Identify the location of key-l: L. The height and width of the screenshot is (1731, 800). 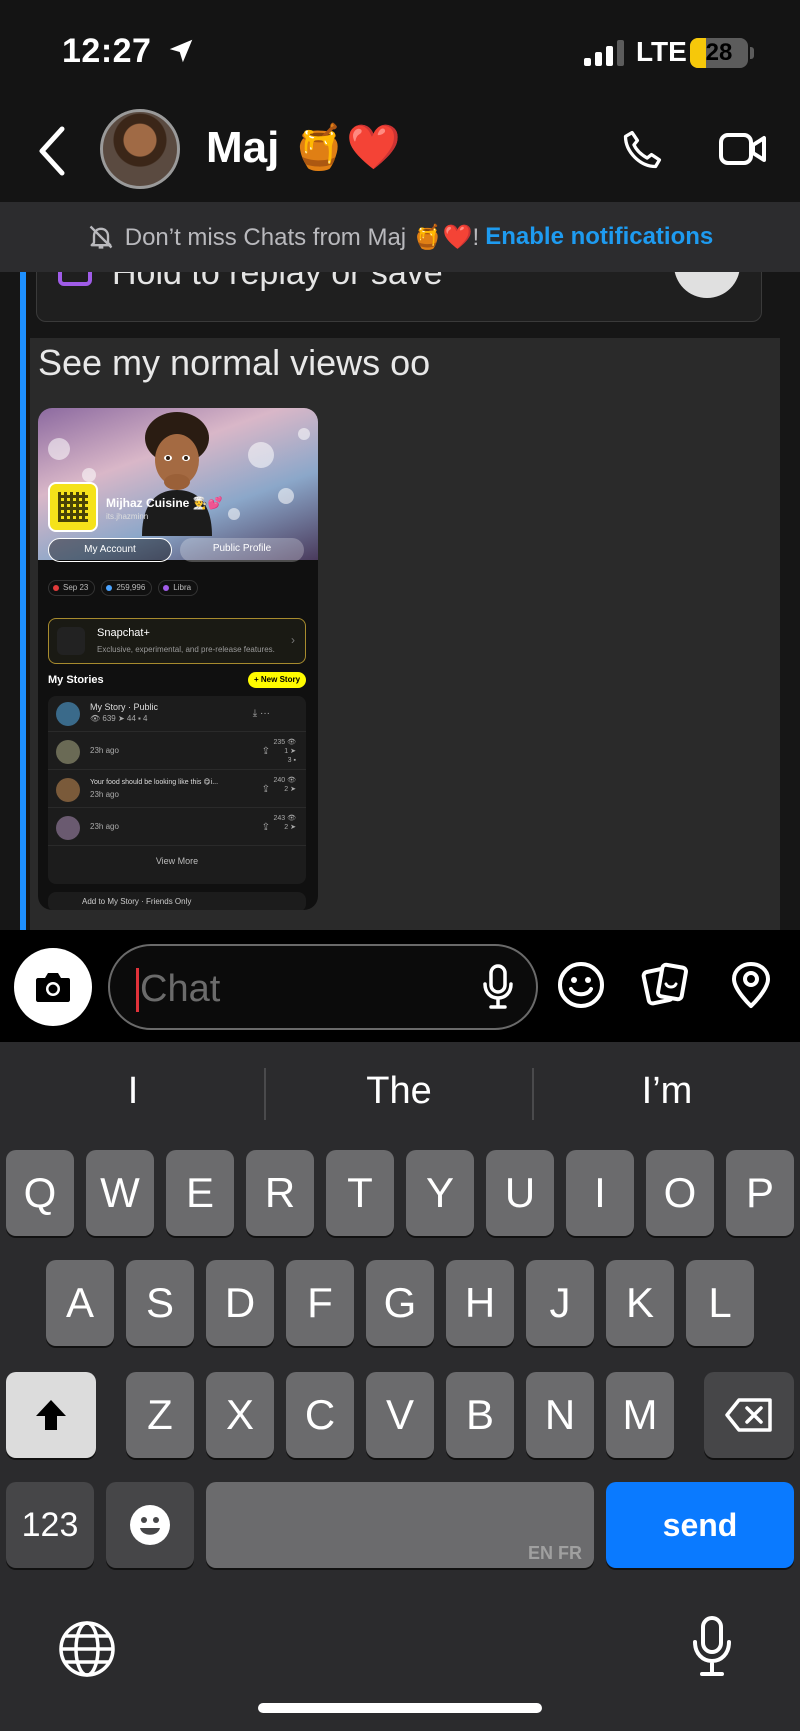
(720, 1303).